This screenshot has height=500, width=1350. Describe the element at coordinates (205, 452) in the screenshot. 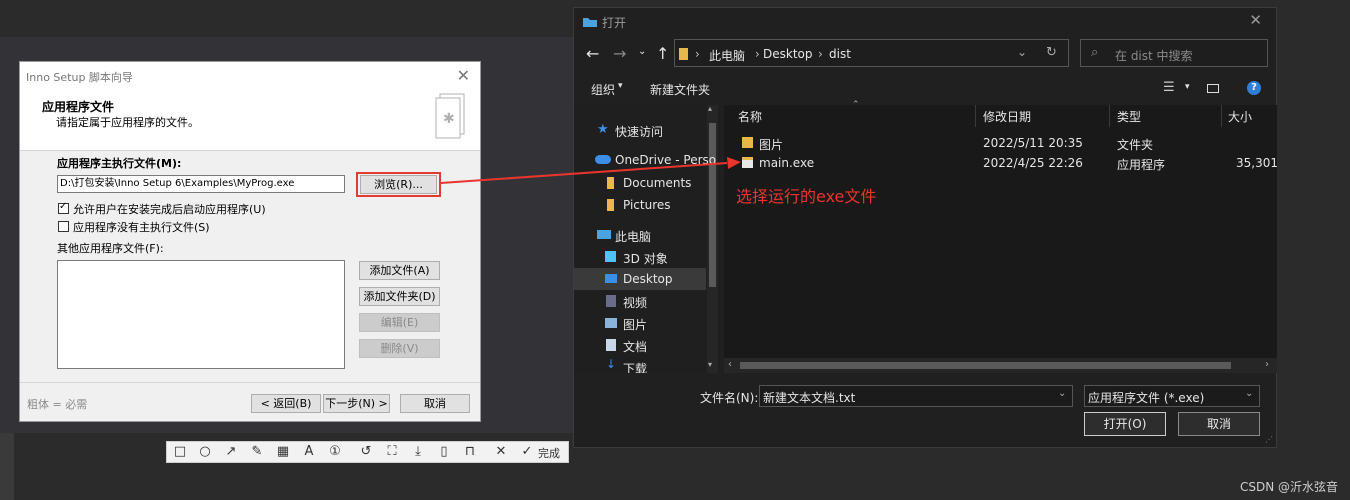

I see `circle-icon: ○` at that location.